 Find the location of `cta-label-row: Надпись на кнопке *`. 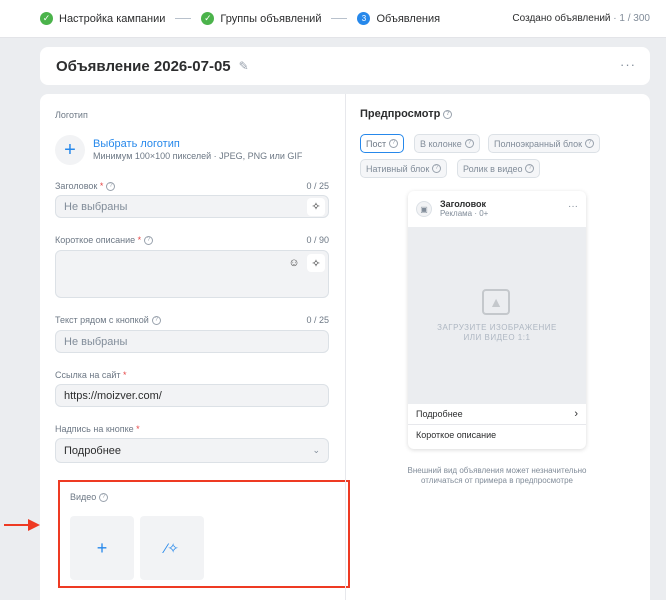

cta-label-row: Надпись на кнопке * is located at coordinates (97, 429).